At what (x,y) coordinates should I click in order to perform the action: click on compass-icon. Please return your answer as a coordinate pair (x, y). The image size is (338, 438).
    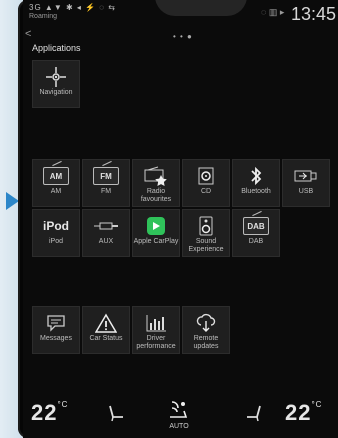
    Looking at the image, I should click on (56, 77).